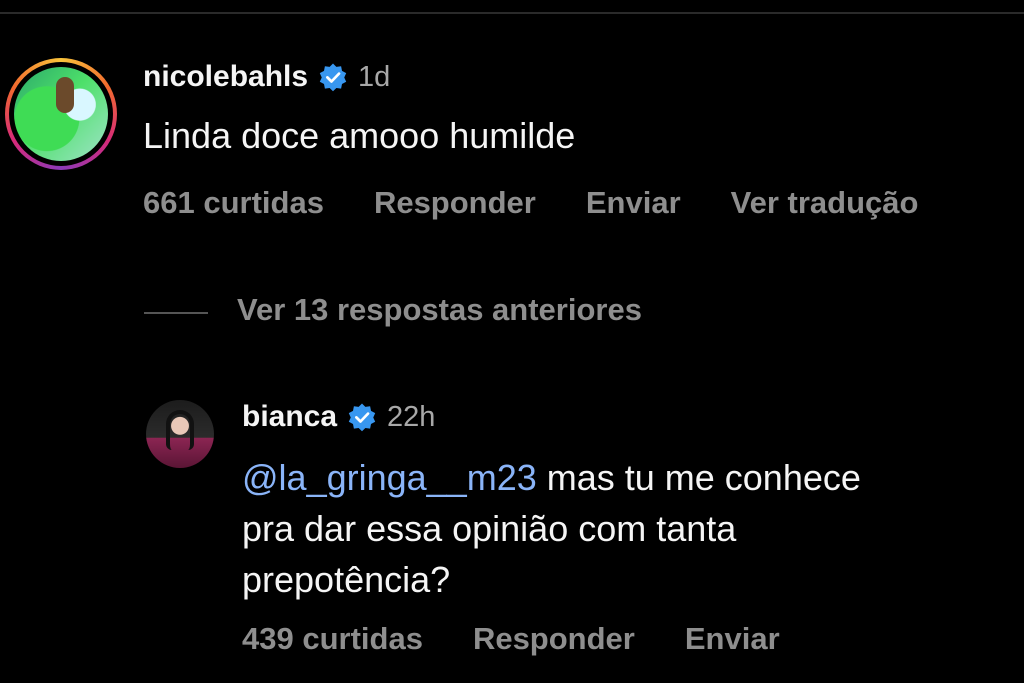  I want to click on replies-divider, so click(176, 313).